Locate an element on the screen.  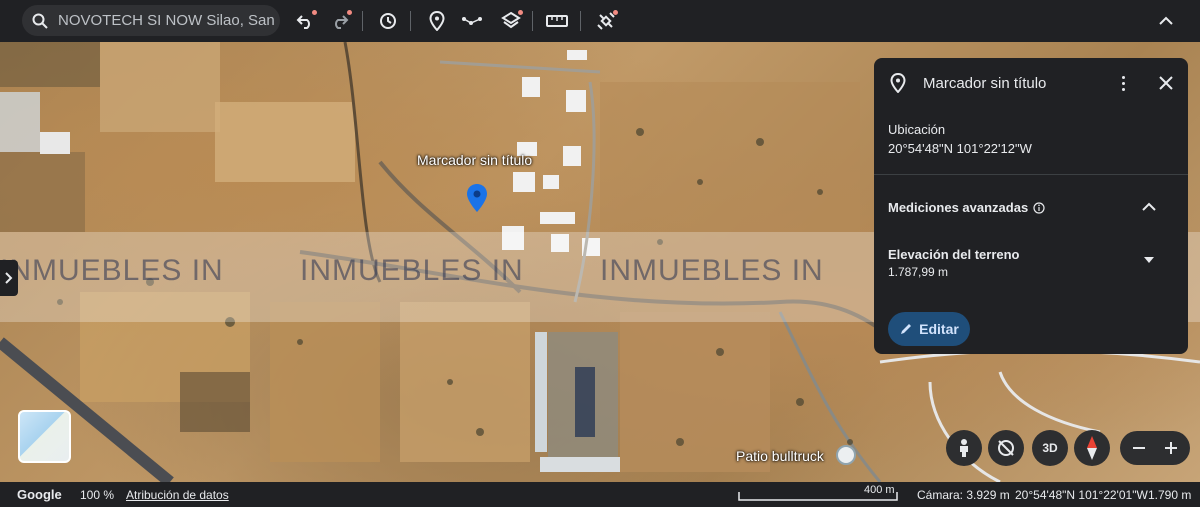
measure-button is located at coordinates (557, 21).